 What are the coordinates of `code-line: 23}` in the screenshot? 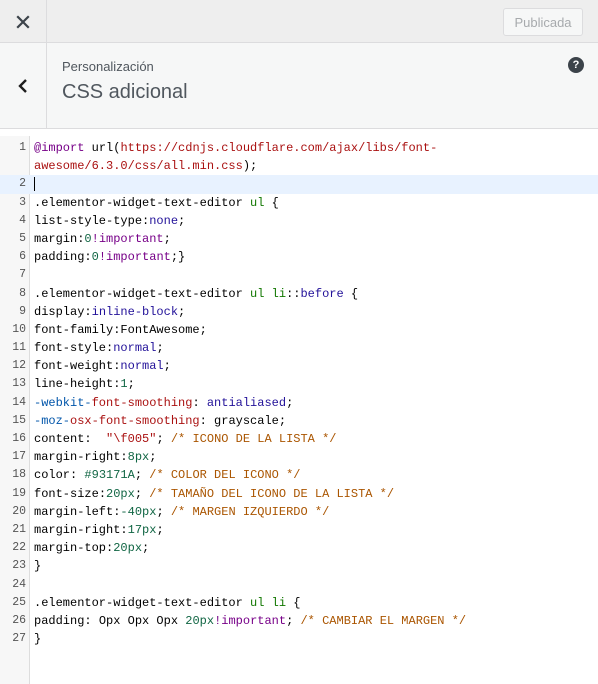 It's located at (299, 566).